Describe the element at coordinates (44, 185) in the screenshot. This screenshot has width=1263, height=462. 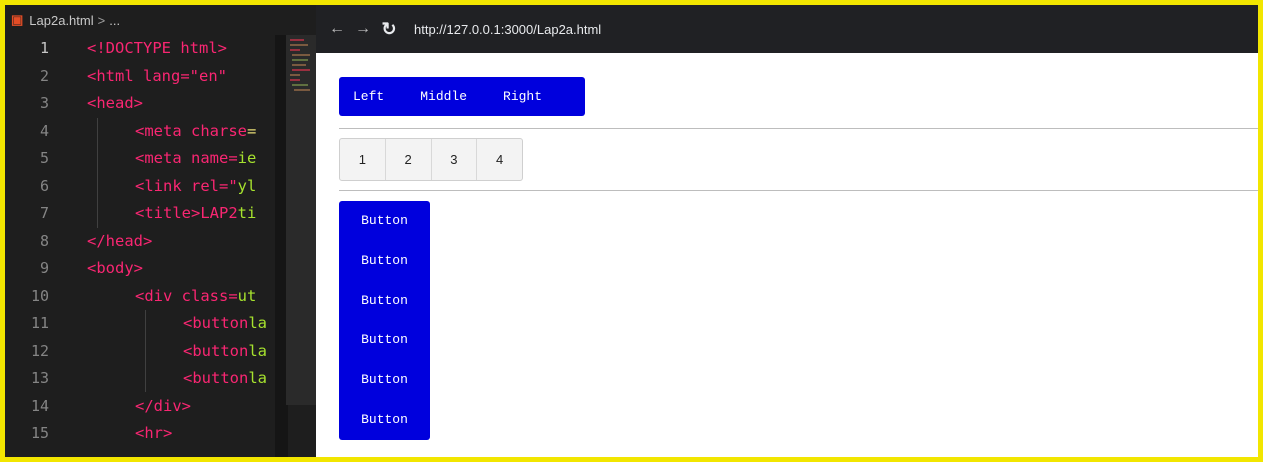
I see `line-number: 6` at that location.